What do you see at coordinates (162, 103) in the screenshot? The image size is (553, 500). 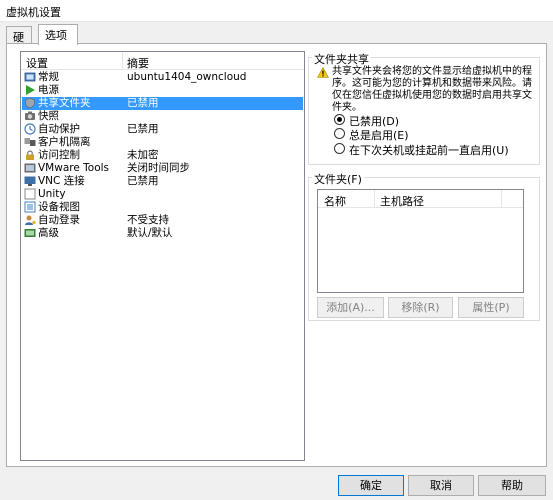 I see `settings-row-shared-folders: 共享文件夹 已禁用` at bounding box center [162, 103].